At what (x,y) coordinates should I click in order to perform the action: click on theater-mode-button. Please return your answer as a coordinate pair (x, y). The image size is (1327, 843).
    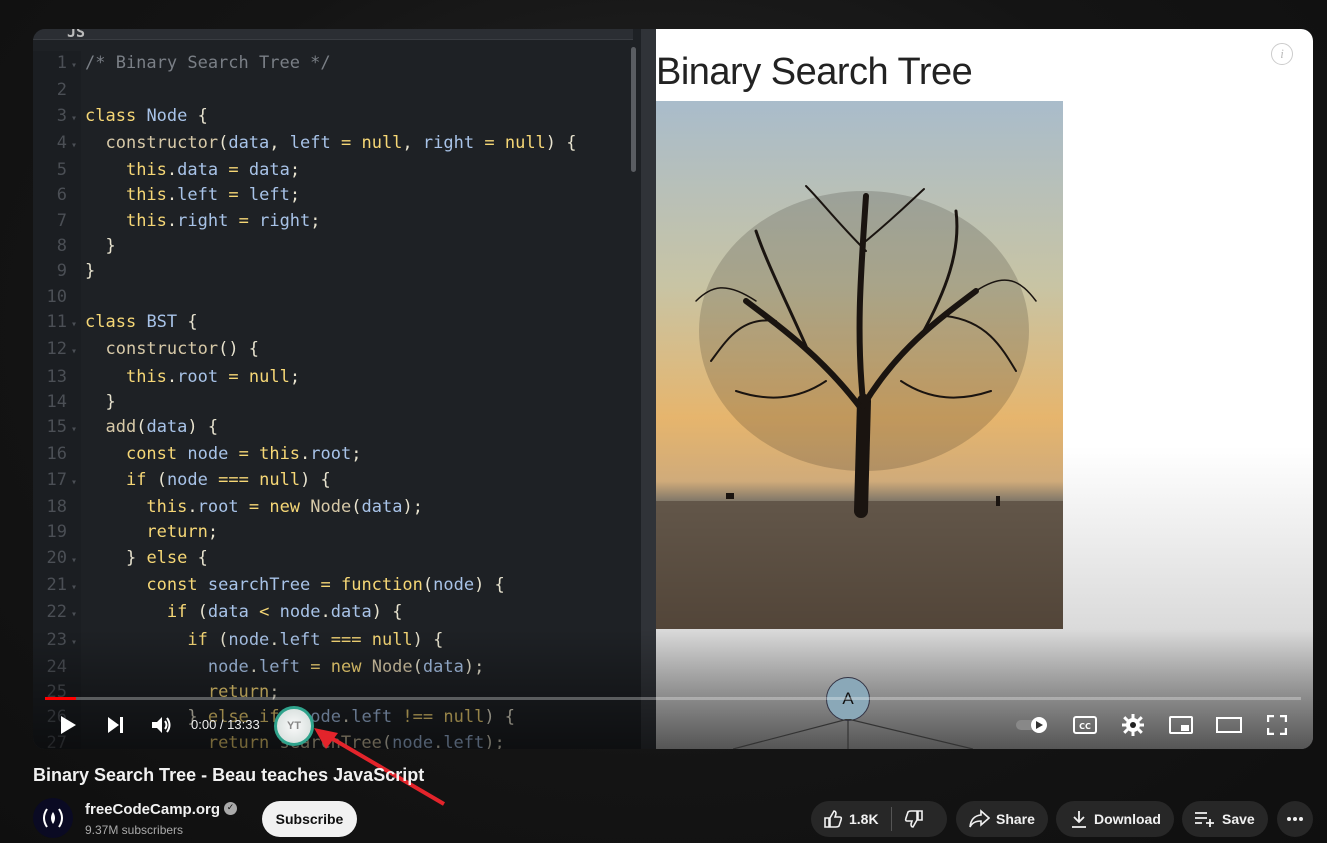
    Looking at the image, I should click on (1229, 725).